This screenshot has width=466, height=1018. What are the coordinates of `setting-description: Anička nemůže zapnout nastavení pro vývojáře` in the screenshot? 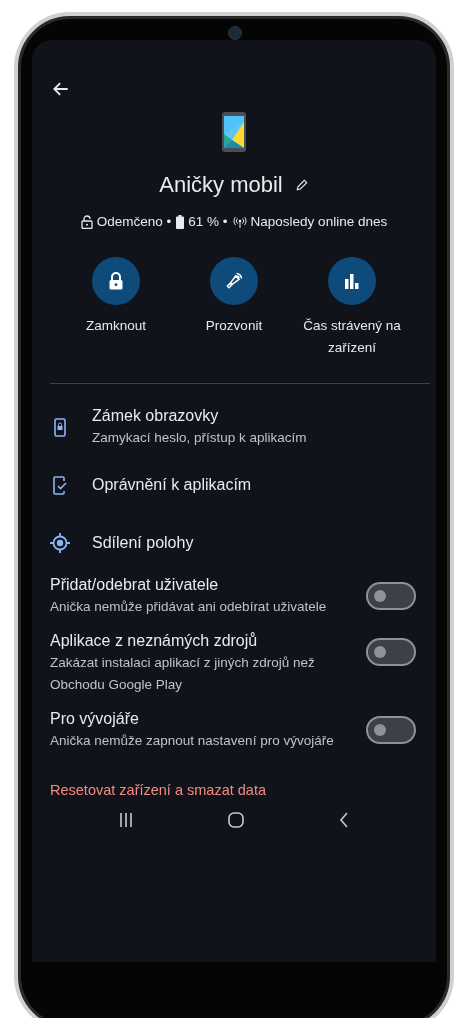 It's located at (192, 741).